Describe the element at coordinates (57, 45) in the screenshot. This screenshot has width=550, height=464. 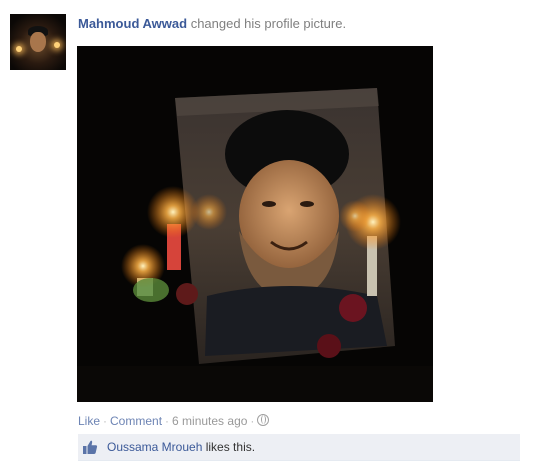
I see `avatar-candle-right` at that location.